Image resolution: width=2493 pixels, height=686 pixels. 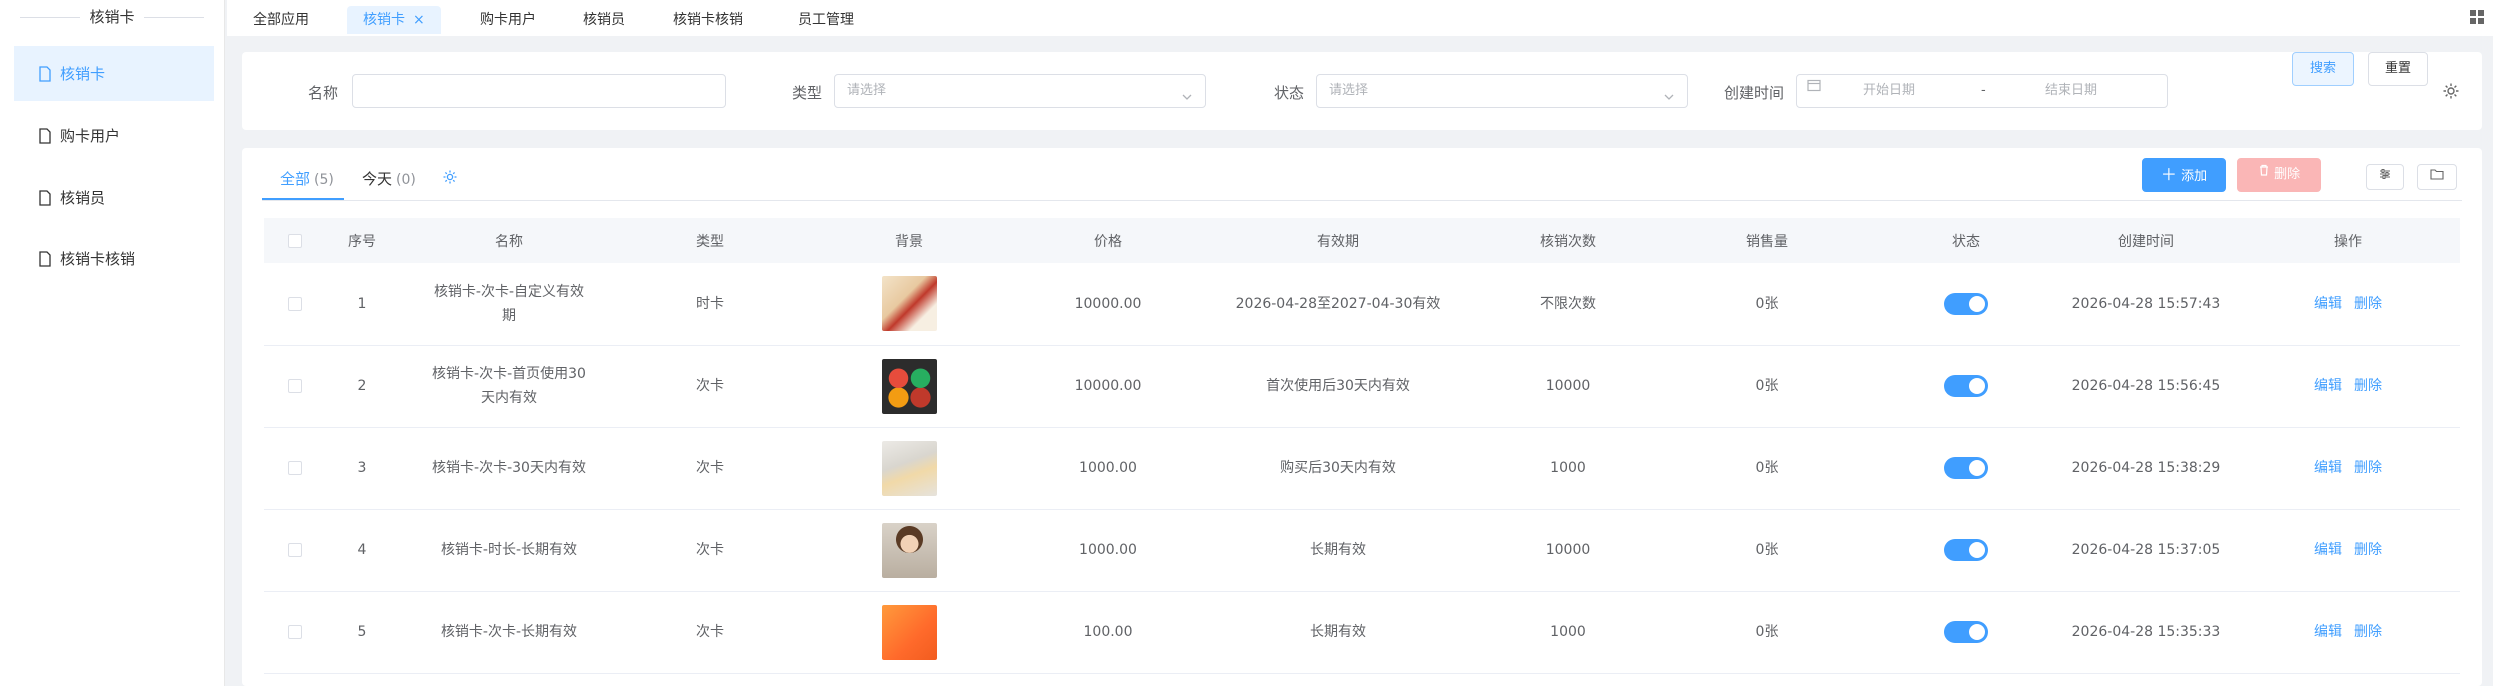 I want to click on status-label: 状态, so click(x=1289, y=93).